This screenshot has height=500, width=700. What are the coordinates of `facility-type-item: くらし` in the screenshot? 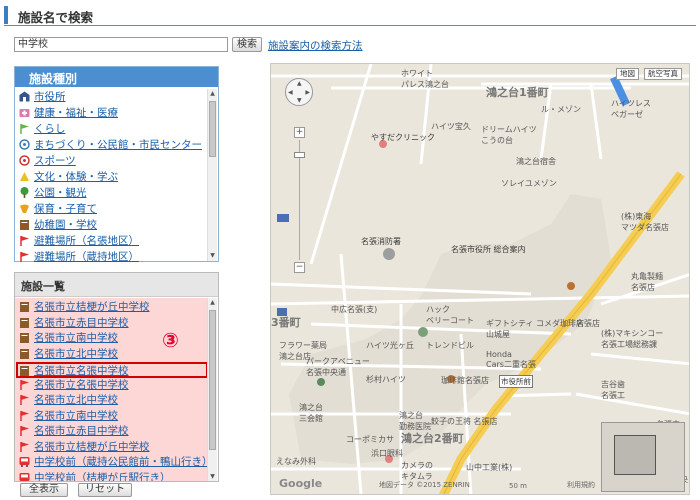 It's located at (112, 129).